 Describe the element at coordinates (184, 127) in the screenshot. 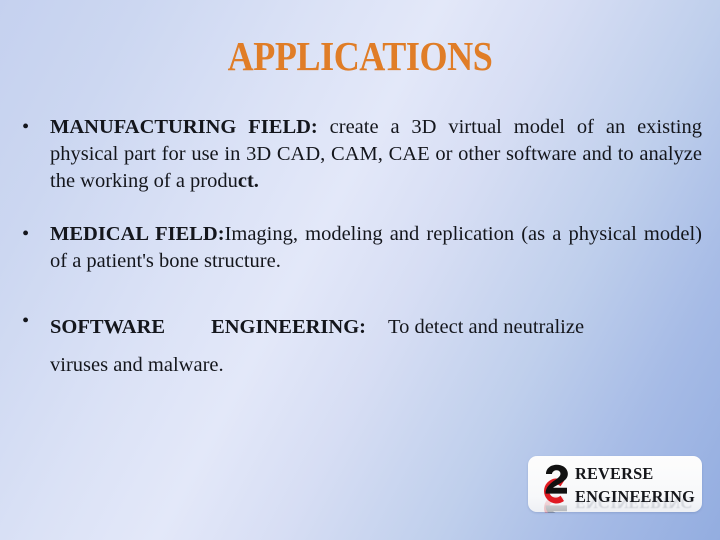

I see `bullet-lead-label-manufacturing: MANUFACTURING FIELD:` at that location.